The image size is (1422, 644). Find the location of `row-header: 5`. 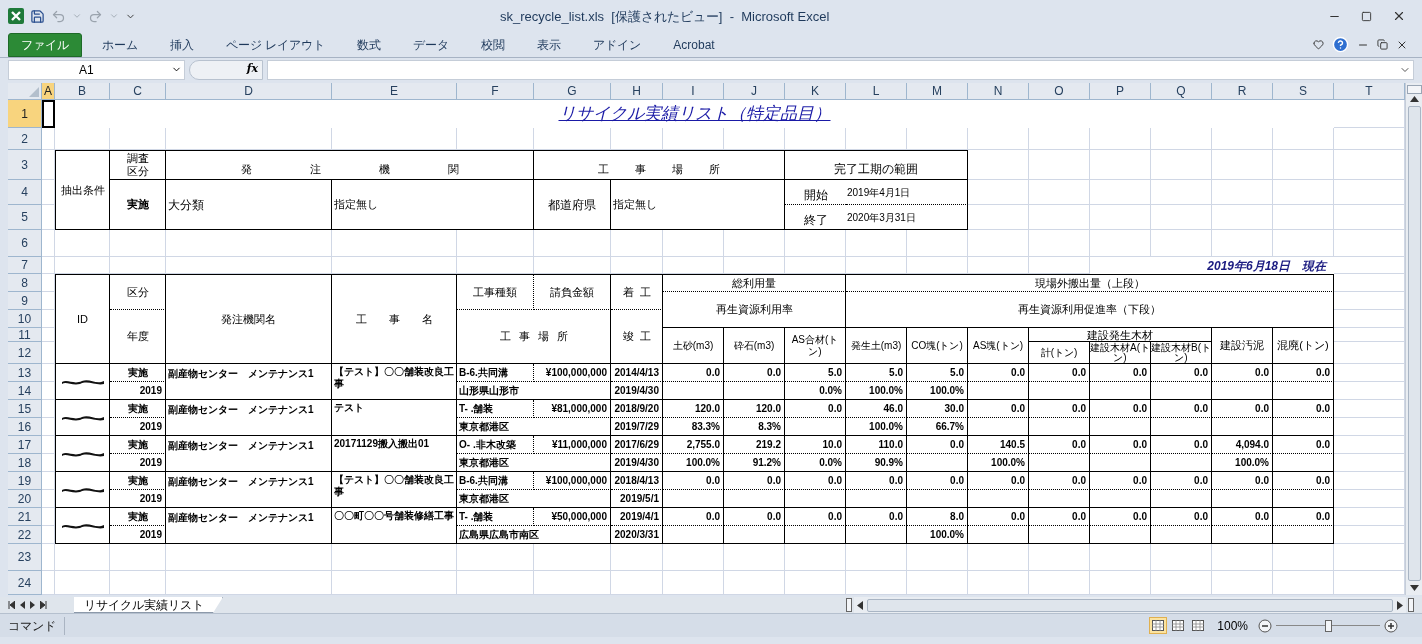

row-header: 5 is located at coordinates (25, 217).